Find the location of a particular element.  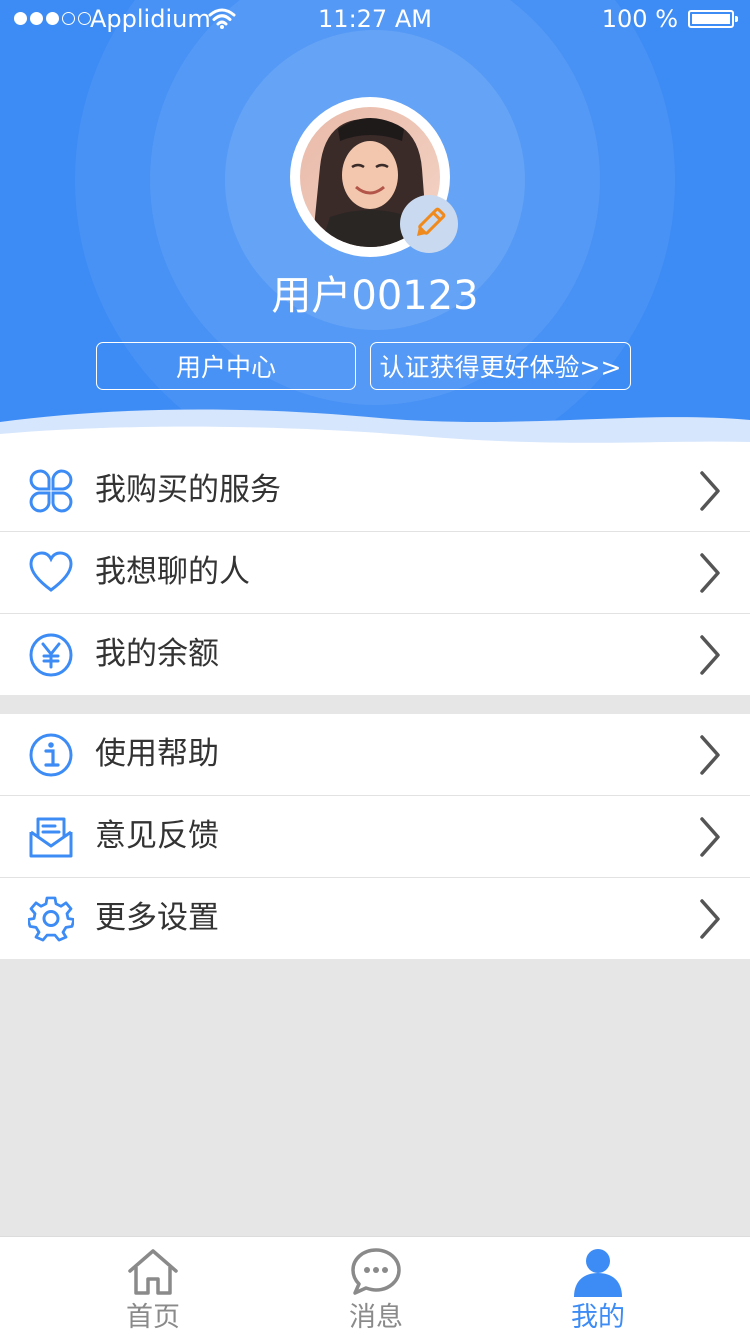

tab-mine-label: 我的 is located at coordinates (598, 1317).